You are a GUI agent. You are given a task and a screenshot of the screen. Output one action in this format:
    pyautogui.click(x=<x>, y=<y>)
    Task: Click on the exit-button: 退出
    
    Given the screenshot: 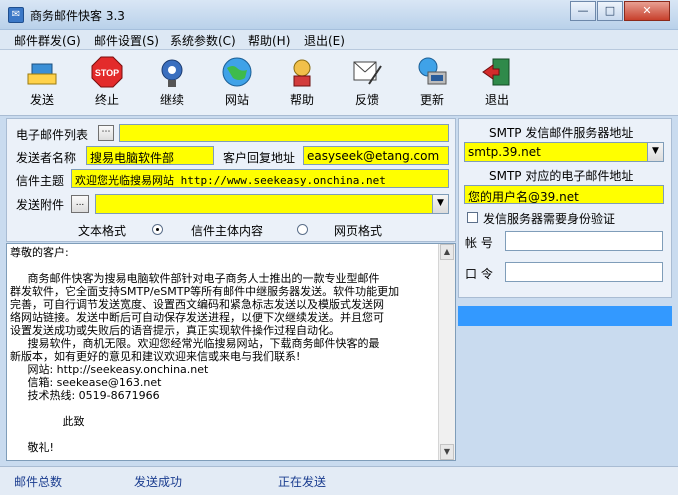 What is the action you would take?
    pyautogui.click(x=497, y=83)
    